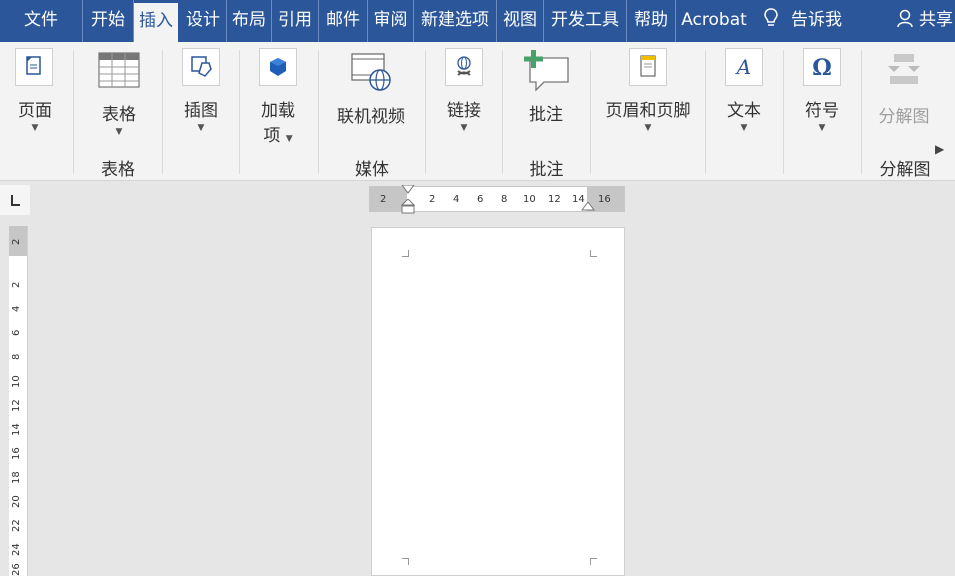 Image resolution: width=955 pixels, height=576 pixels. I want to click on tab-view: 视图, so click(520, 21).